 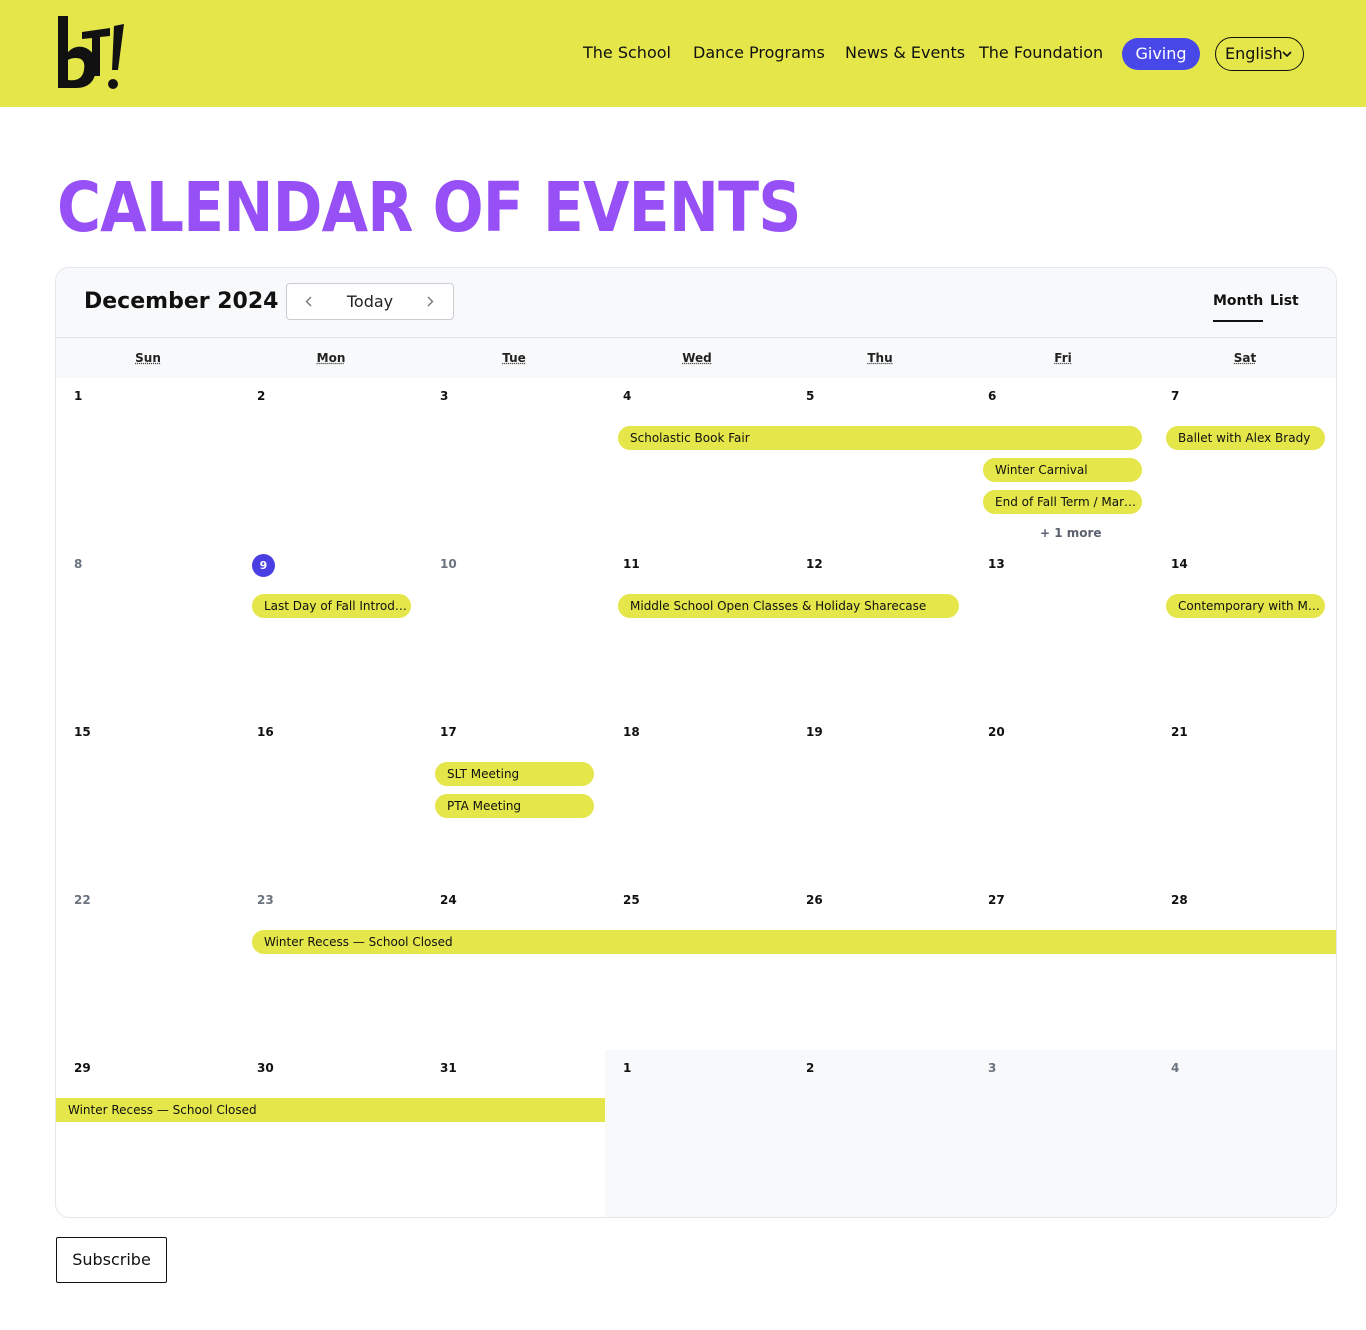 I want to click on day-number: 15, so click(x=82, y=732).